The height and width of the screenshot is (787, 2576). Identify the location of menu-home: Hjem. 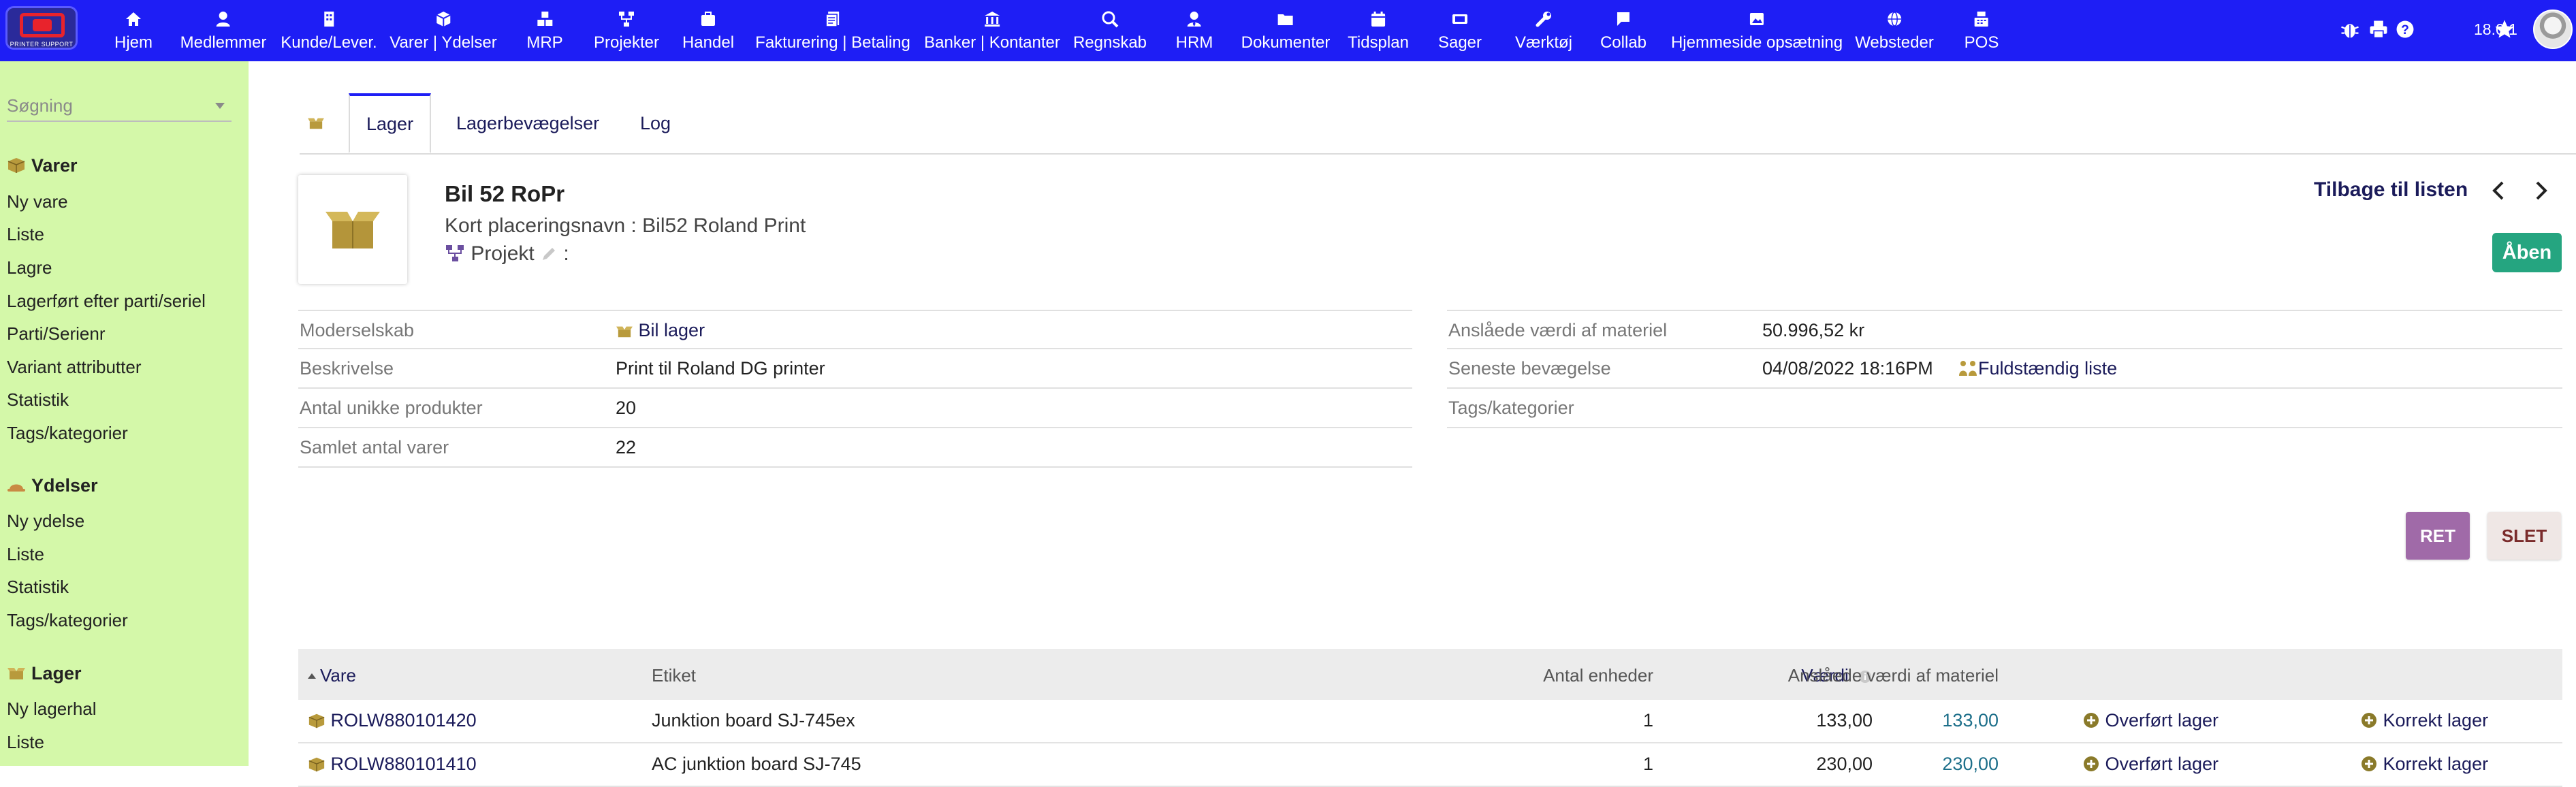
(133, 31).